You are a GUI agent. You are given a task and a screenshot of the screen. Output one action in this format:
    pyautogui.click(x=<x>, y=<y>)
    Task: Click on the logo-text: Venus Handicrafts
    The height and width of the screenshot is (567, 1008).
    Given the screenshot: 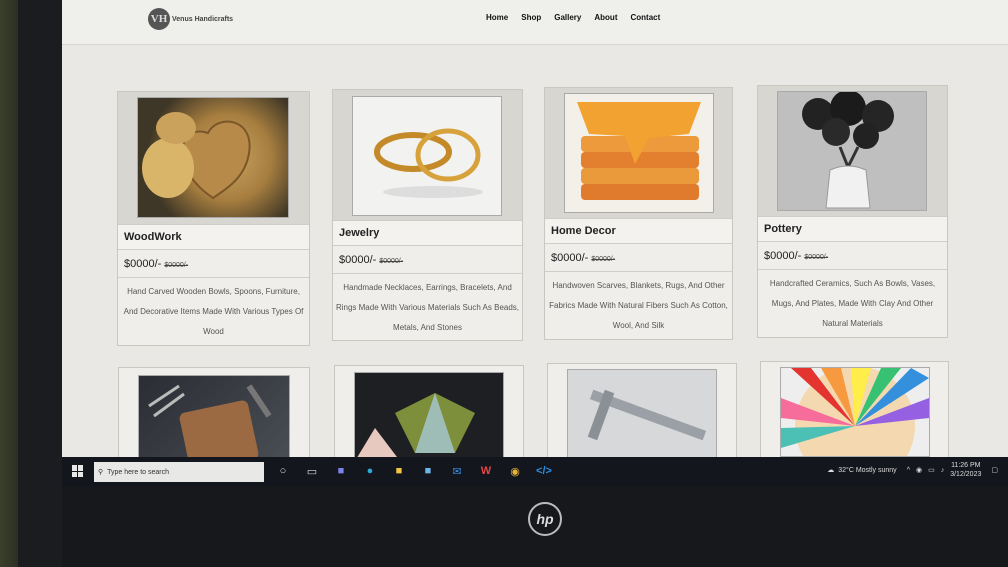 What is the action you would take?
    pyautogui.click(x=203, y=19)
    